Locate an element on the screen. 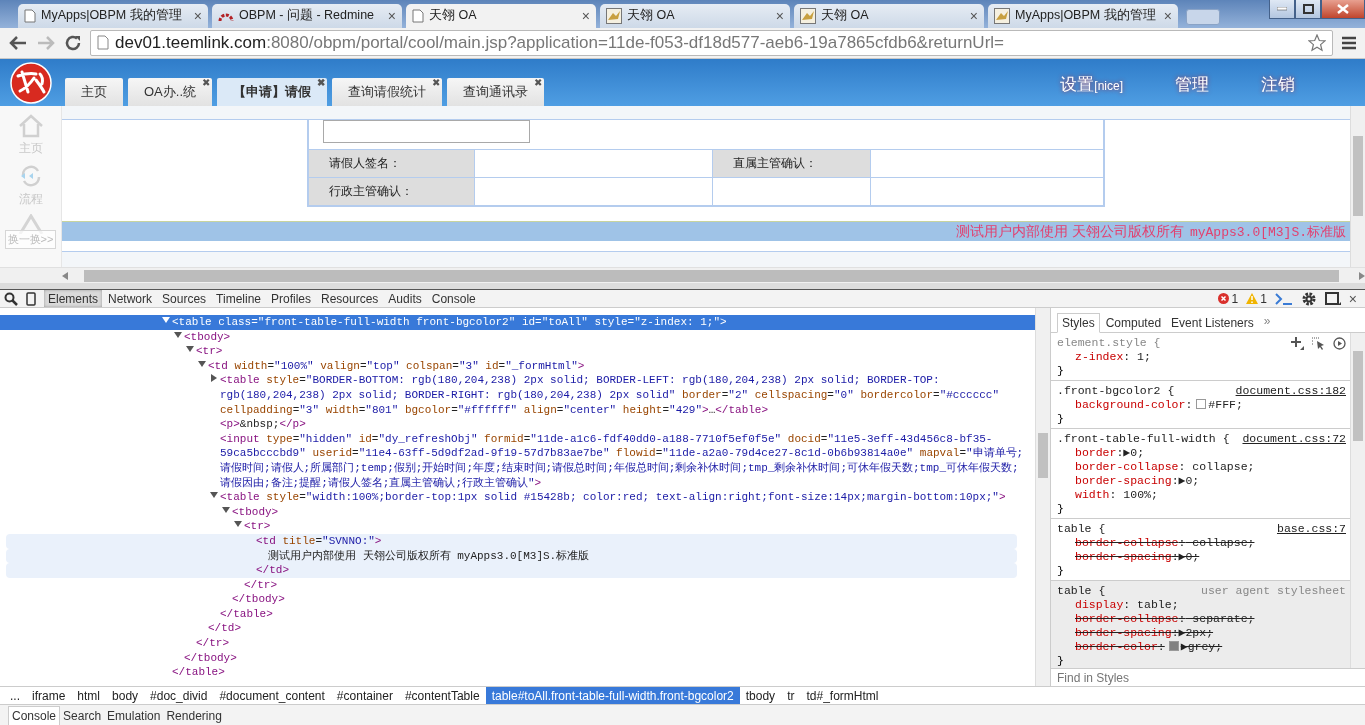  css-property: z-index: 1; is located at coordinates (1201, 357).